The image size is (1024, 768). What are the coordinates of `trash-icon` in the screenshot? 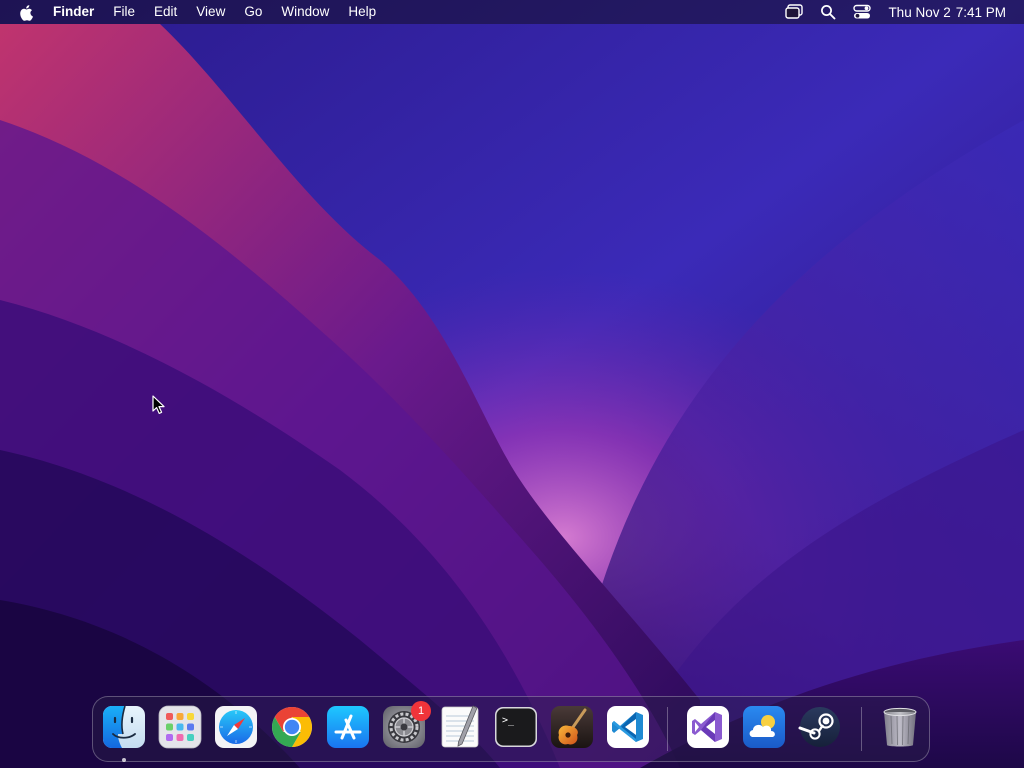 It's located at (900, 727).